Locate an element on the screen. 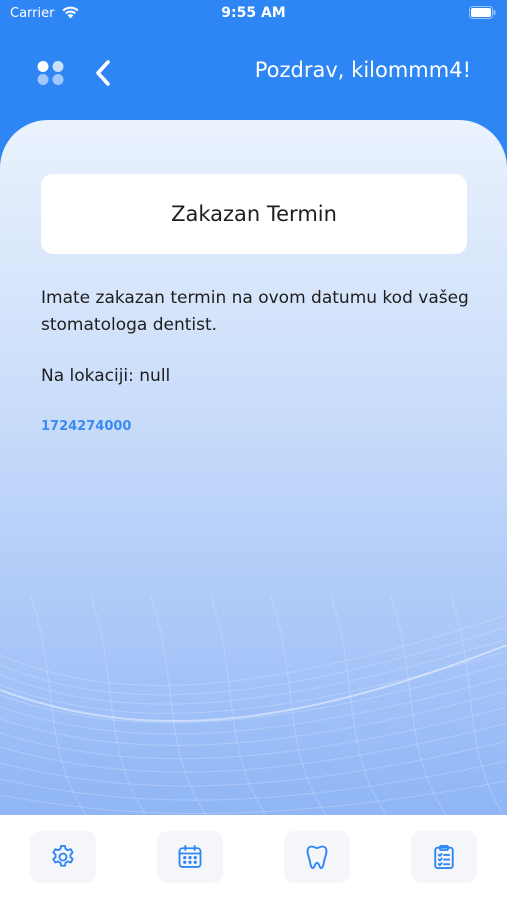  appointment-location: Na lokaciji: null is located at coordinates (106, 376).